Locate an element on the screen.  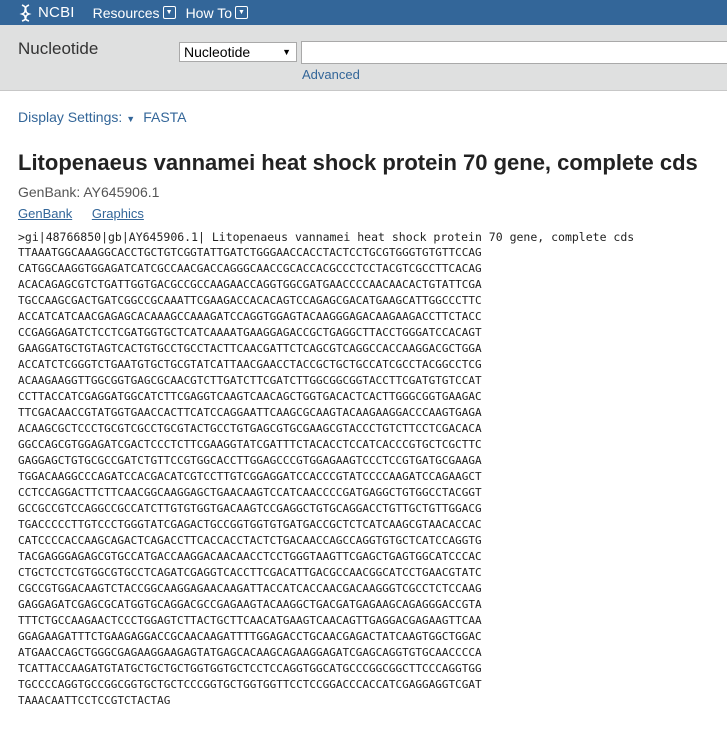
accession-line: GenBank: AY645906.1 is located at coordinates (89, 192).